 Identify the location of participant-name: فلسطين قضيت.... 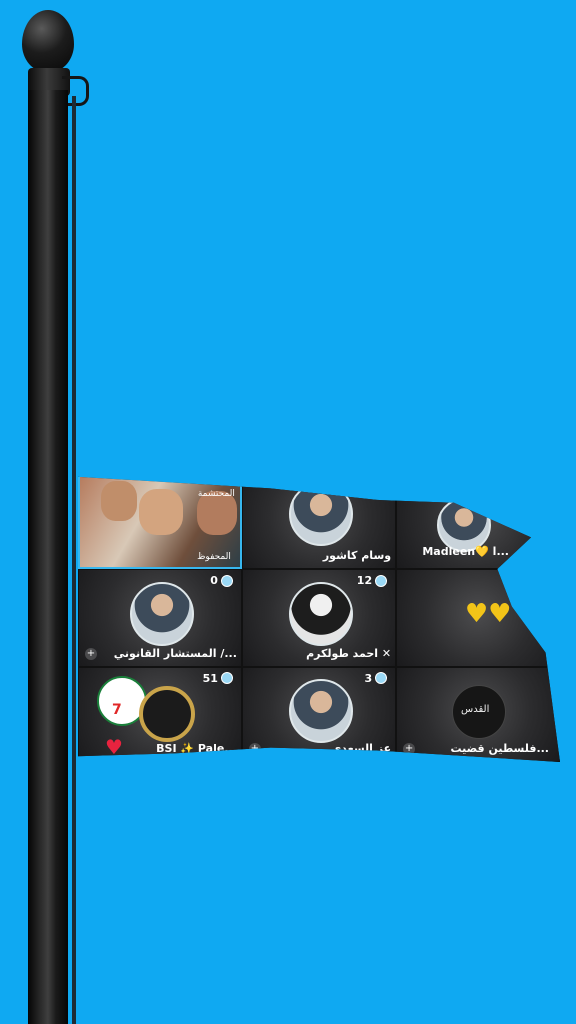
(499, 748).